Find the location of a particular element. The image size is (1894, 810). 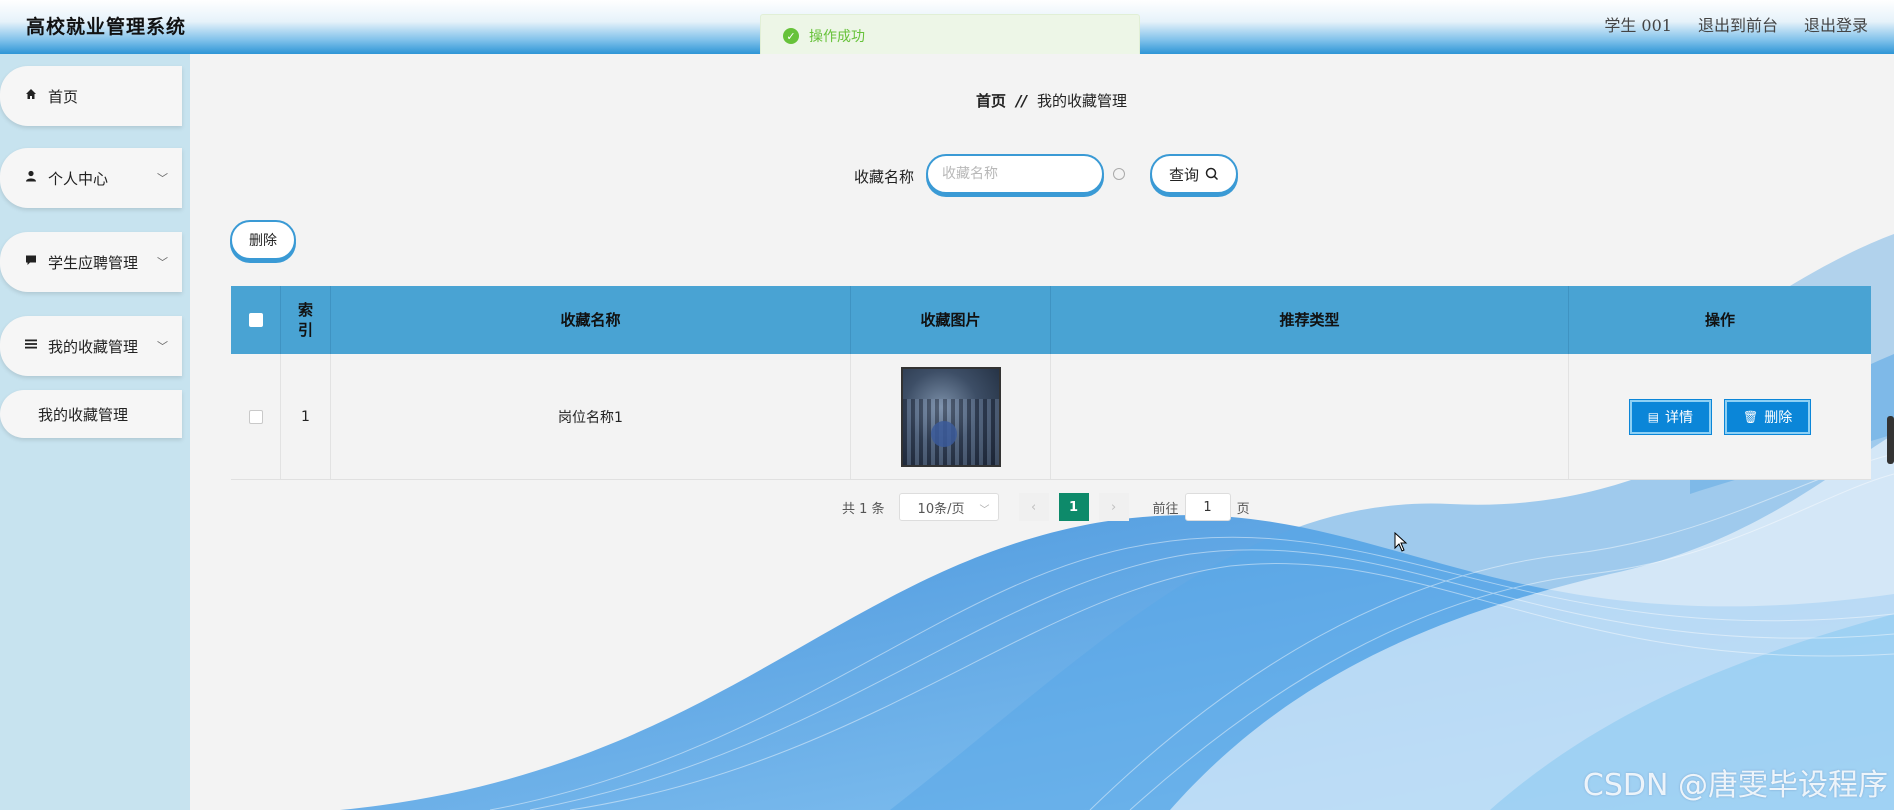

sidebar-item-application: 学生应聘管理 ﹀ is located at coordinates (91, 262).